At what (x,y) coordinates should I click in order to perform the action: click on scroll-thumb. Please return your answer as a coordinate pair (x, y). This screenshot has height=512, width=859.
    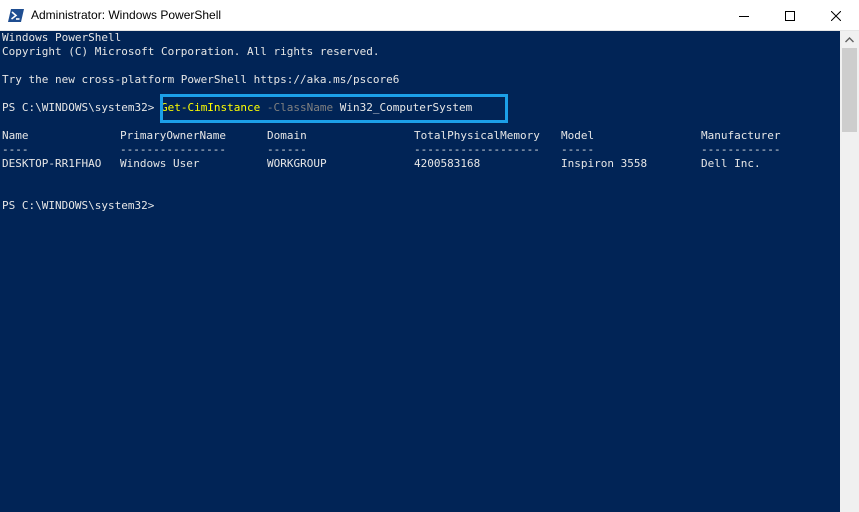
    Looking at the image, I should click on (849, 90).